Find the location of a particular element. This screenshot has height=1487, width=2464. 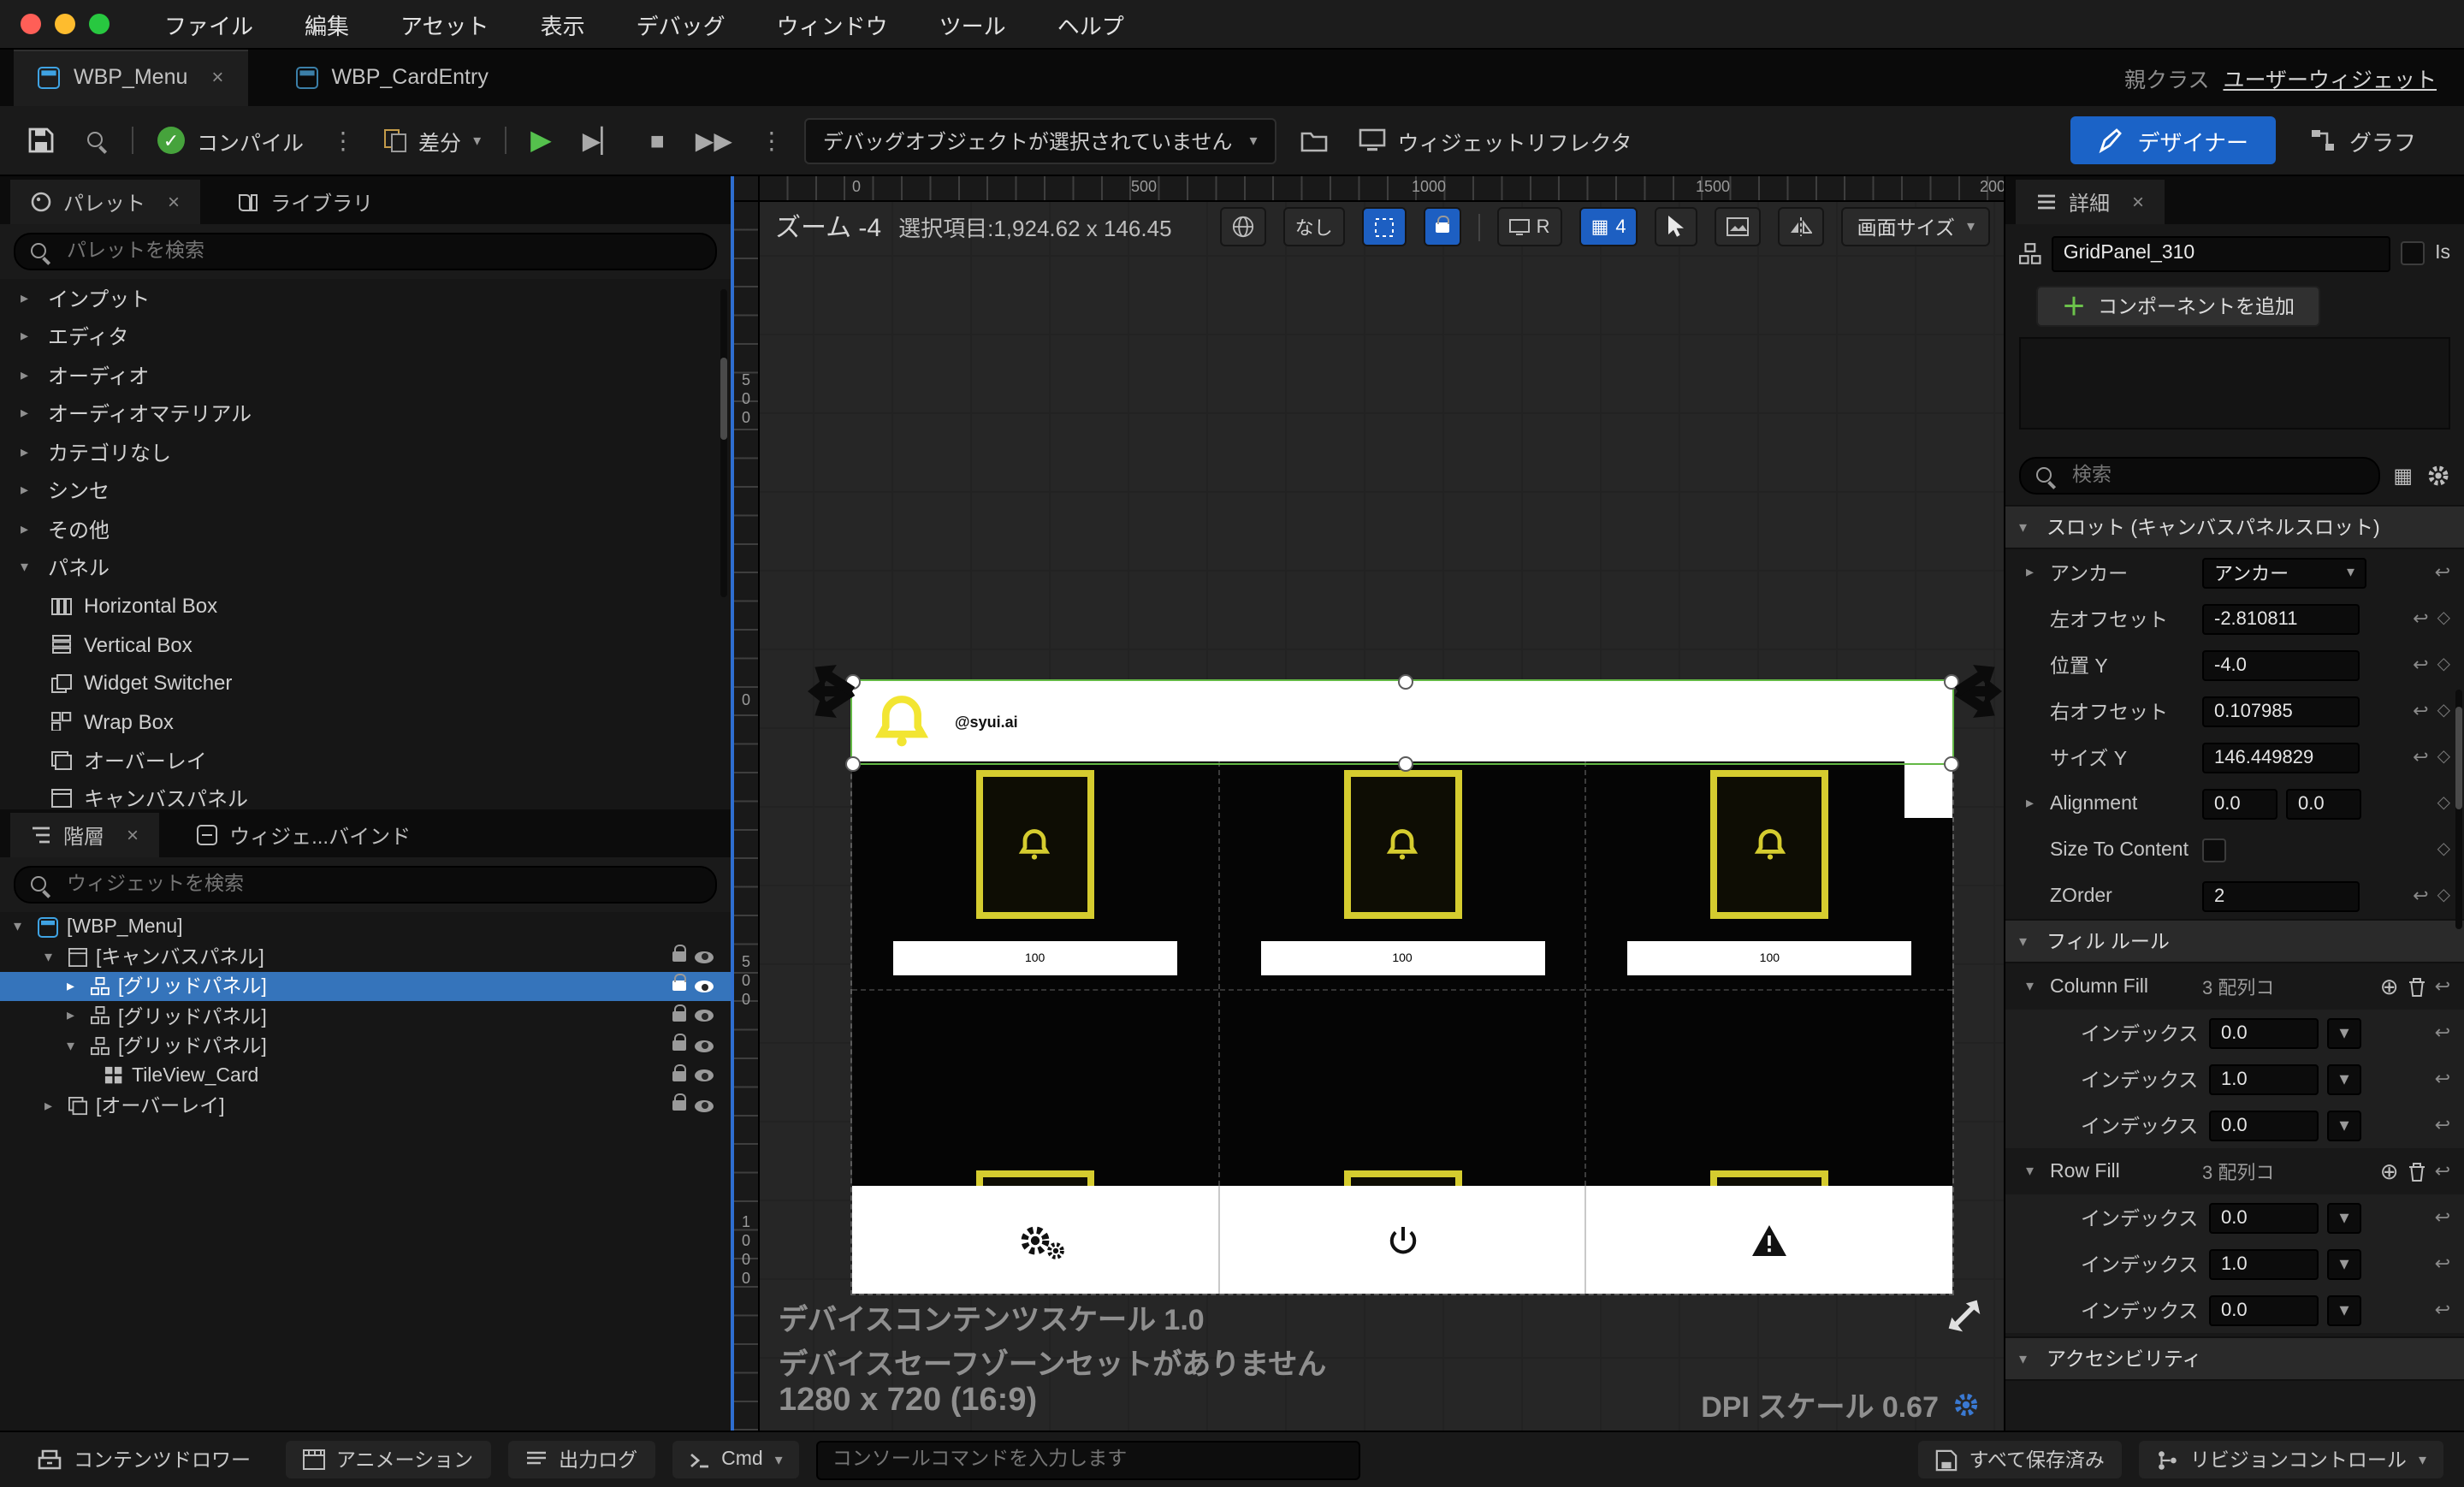

fill-value-input: 0.0 is located at coordinates (2264, 1309).